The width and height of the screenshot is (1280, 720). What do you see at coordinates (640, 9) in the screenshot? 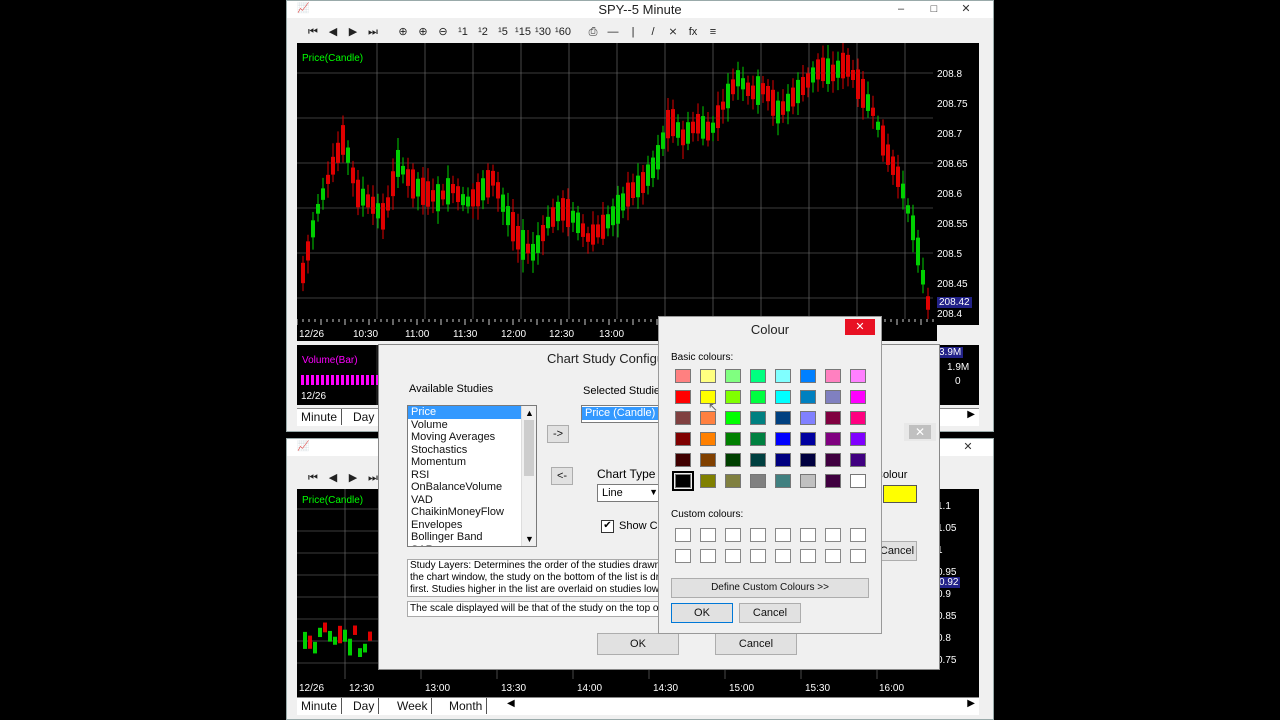
I see `main-titlebar: 📈 SPY--5 Minute ‒ □ ✕` at bounding box center [640, 9].